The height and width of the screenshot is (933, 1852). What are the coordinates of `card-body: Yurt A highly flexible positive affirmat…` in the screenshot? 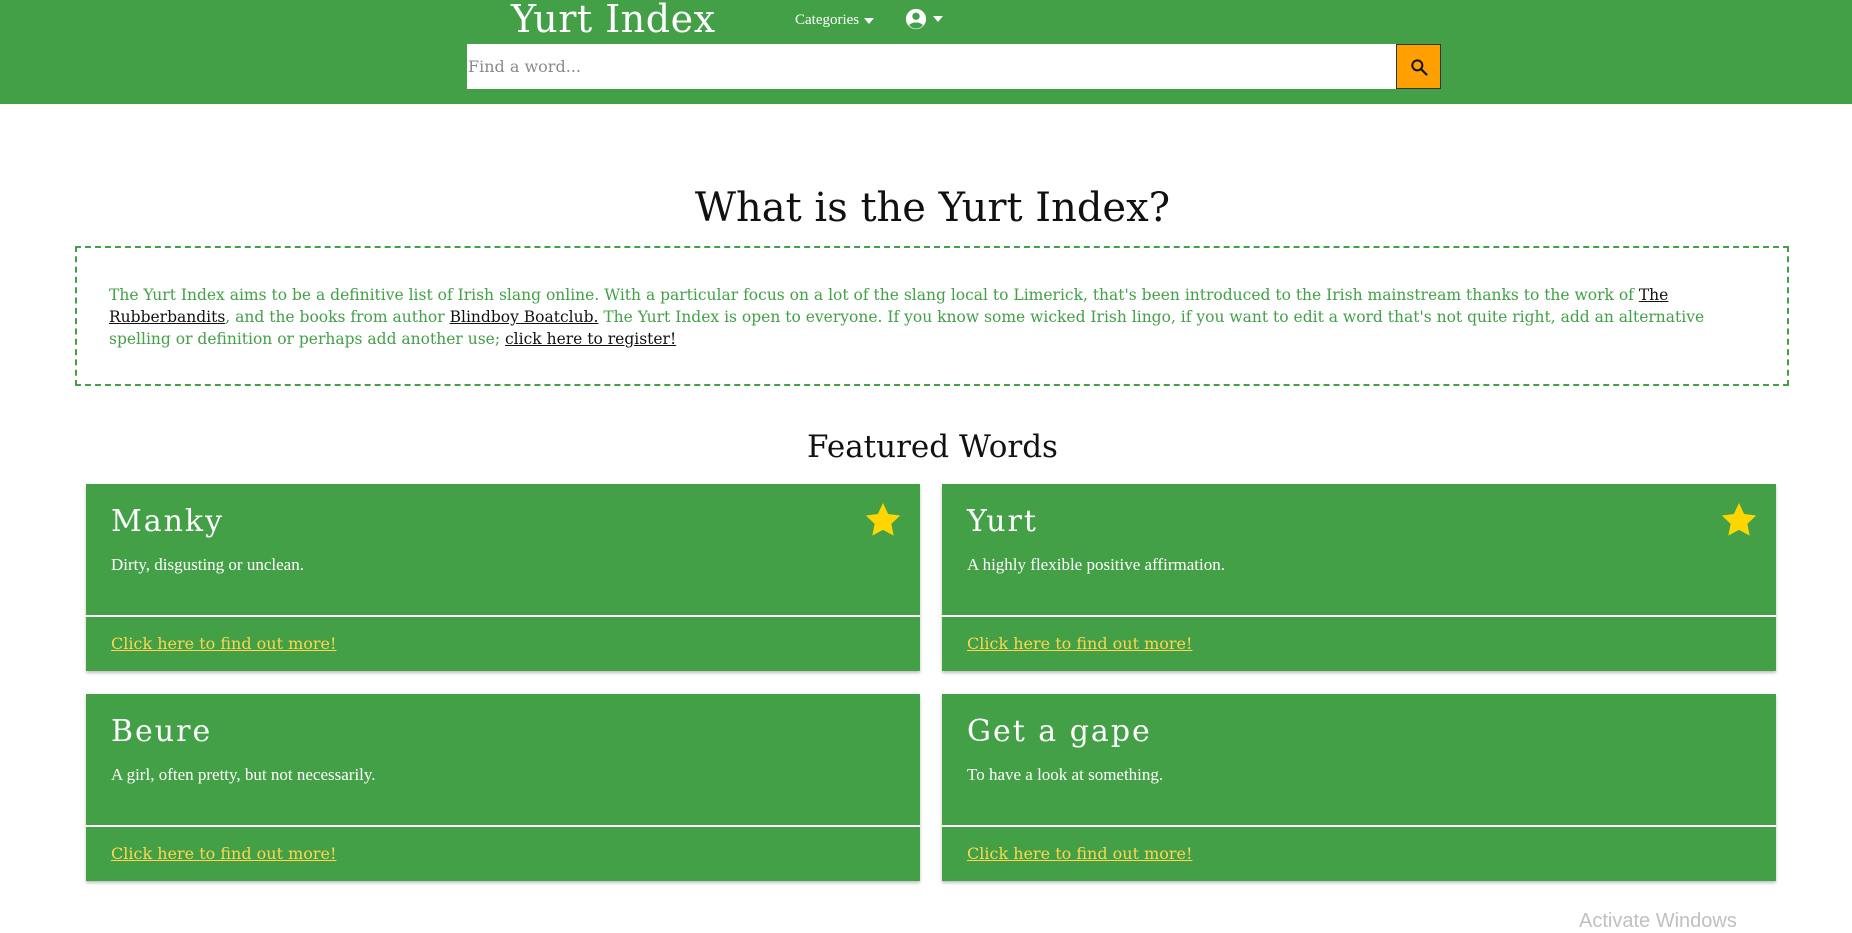 It's located at (1359, 549).